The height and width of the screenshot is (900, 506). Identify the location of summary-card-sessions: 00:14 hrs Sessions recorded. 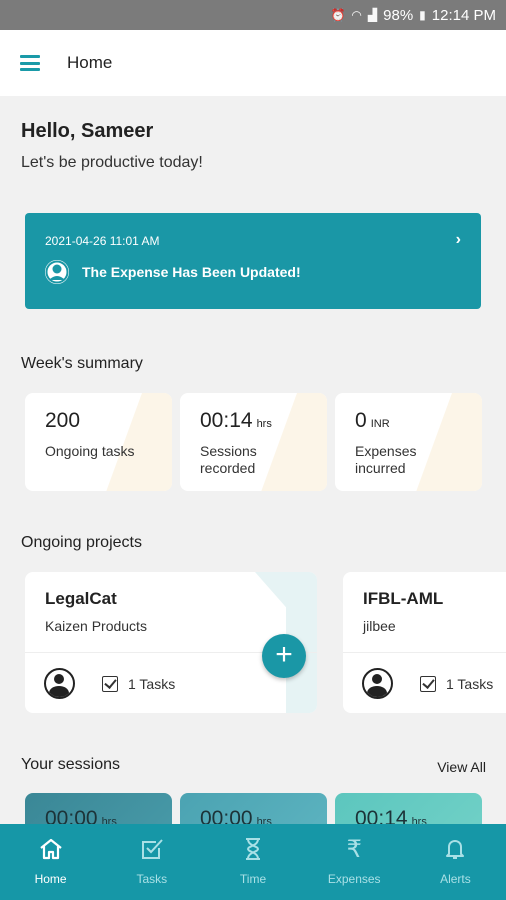
(253, 442).